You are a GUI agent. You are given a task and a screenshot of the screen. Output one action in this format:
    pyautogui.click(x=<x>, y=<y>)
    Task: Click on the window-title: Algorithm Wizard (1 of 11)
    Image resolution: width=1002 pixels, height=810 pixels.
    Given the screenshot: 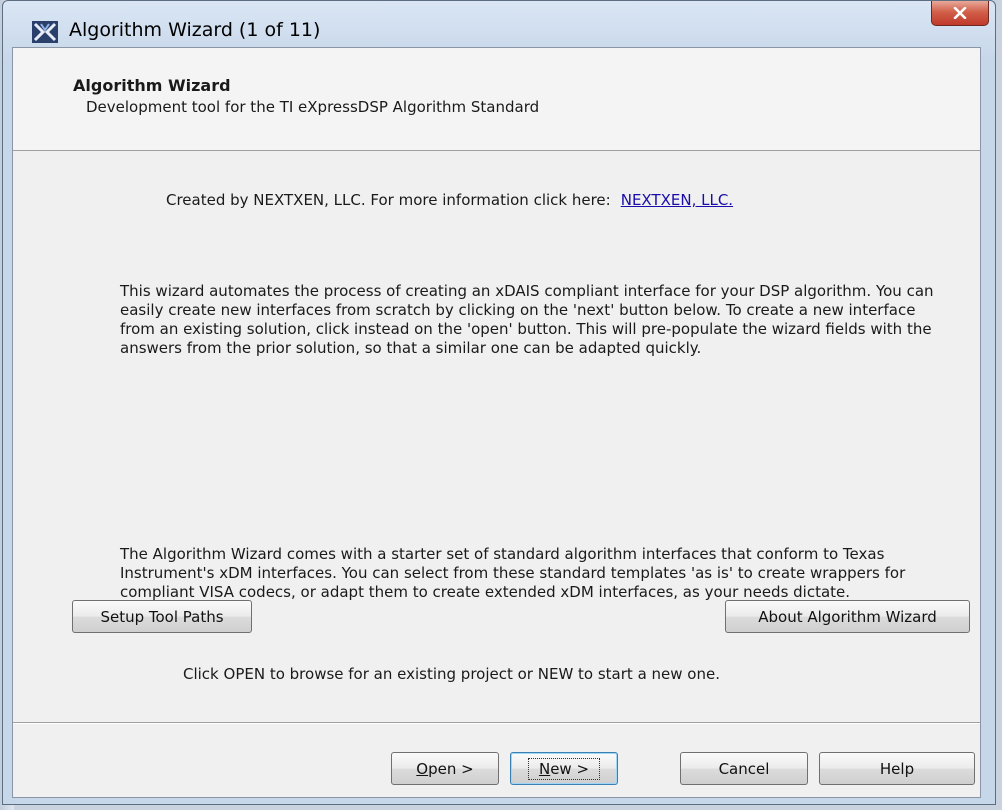 What is the action you would take?
    pyautogui.click(x=195, y=30)
    